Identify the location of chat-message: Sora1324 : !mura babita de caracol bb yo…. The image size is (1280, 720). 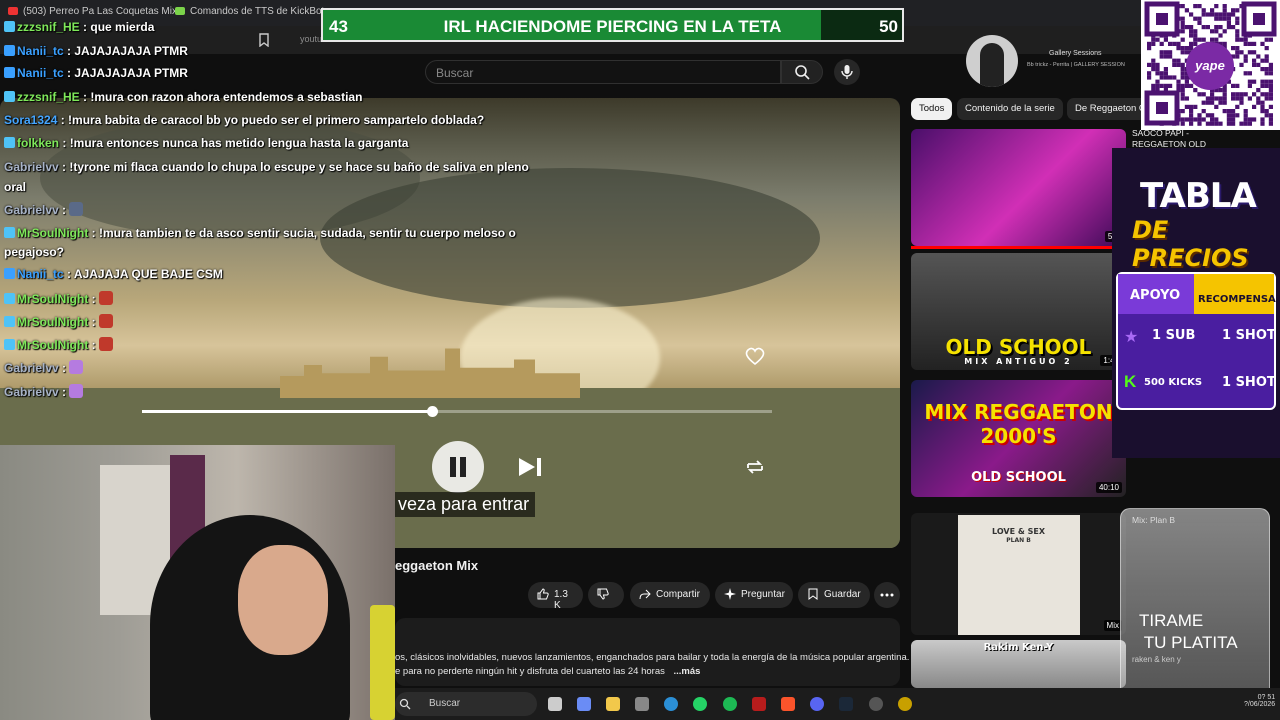
(244, 120).